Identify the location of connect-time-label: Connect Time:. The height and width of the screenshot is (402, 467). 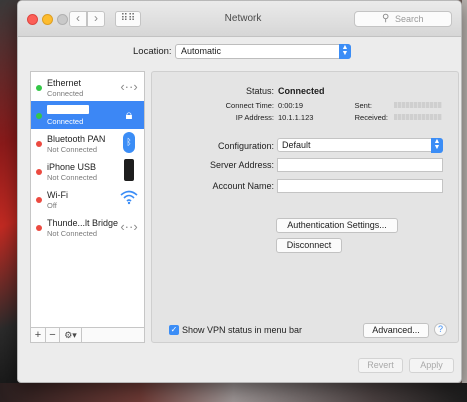
(249, 105).